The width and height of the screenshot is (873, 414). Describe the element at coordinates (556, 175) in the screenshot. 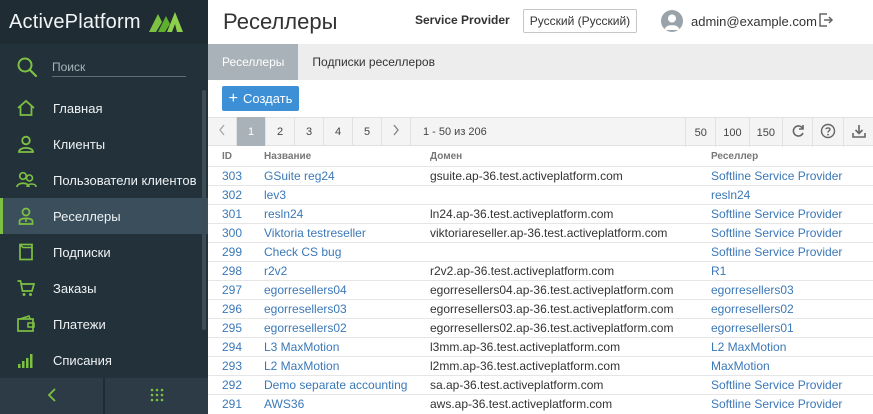

I see `cell-domain: gsuite.ap-36.test.activeplatform.com` at that location.